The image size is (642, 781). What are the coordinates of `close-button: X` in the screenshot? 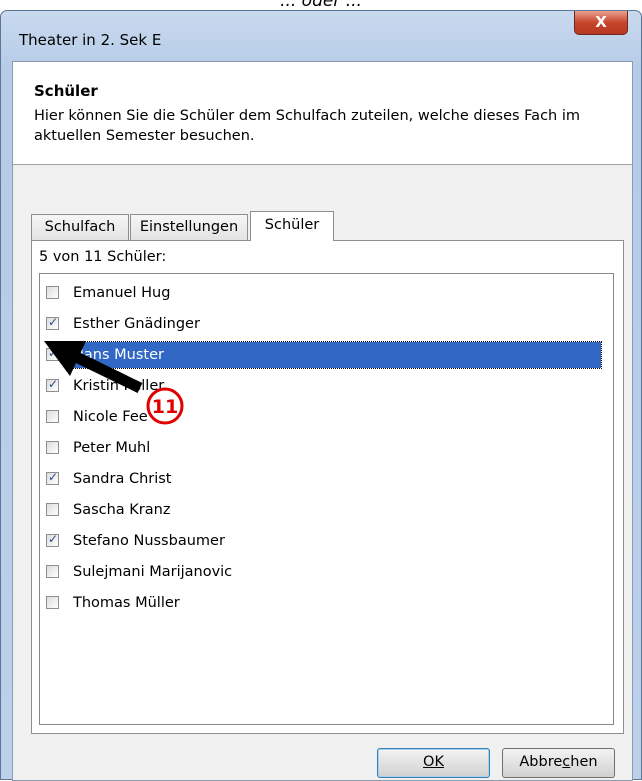 It's located at (601, 23).